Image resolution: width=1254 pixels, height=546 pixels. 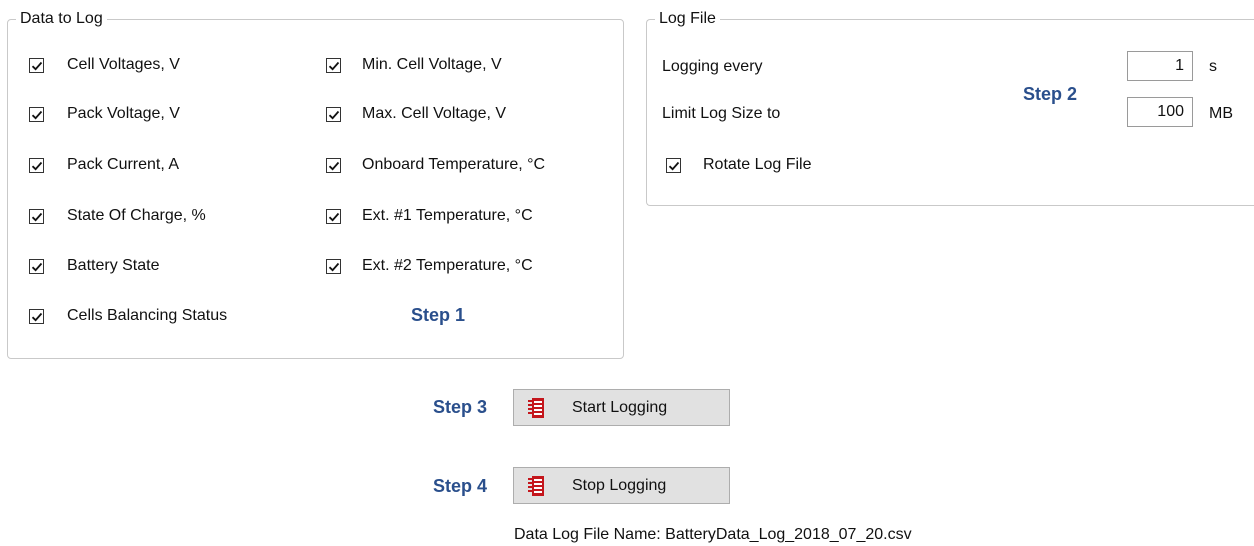 I want to click on checkbox-label: Min. Cell Voltage, V, so click(x=432, y=64).